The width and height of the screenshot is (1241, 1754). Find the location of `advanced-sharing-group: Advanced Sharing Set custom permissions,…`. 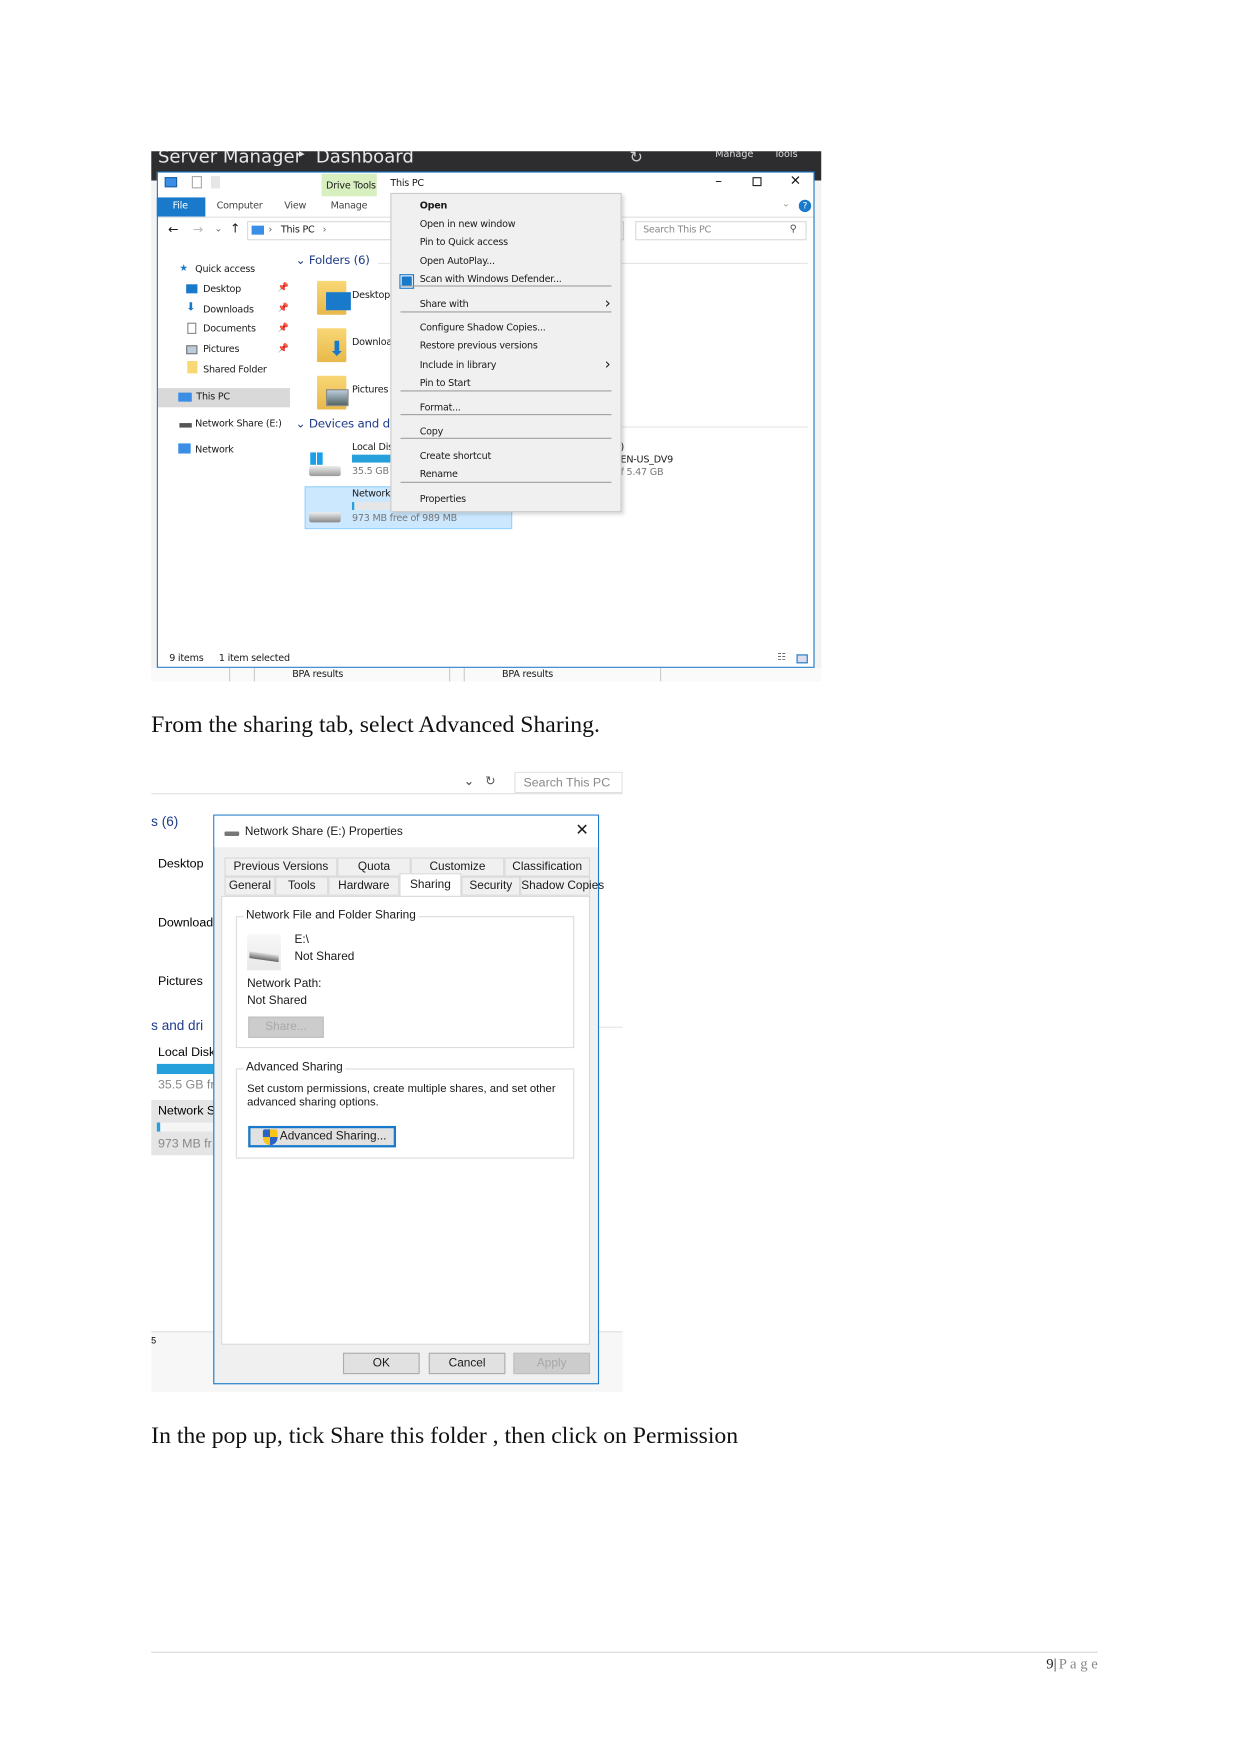

advanced-sharing-group: Advanced Sharing Set custom permissions,… is located at coordinates (405, 1109).